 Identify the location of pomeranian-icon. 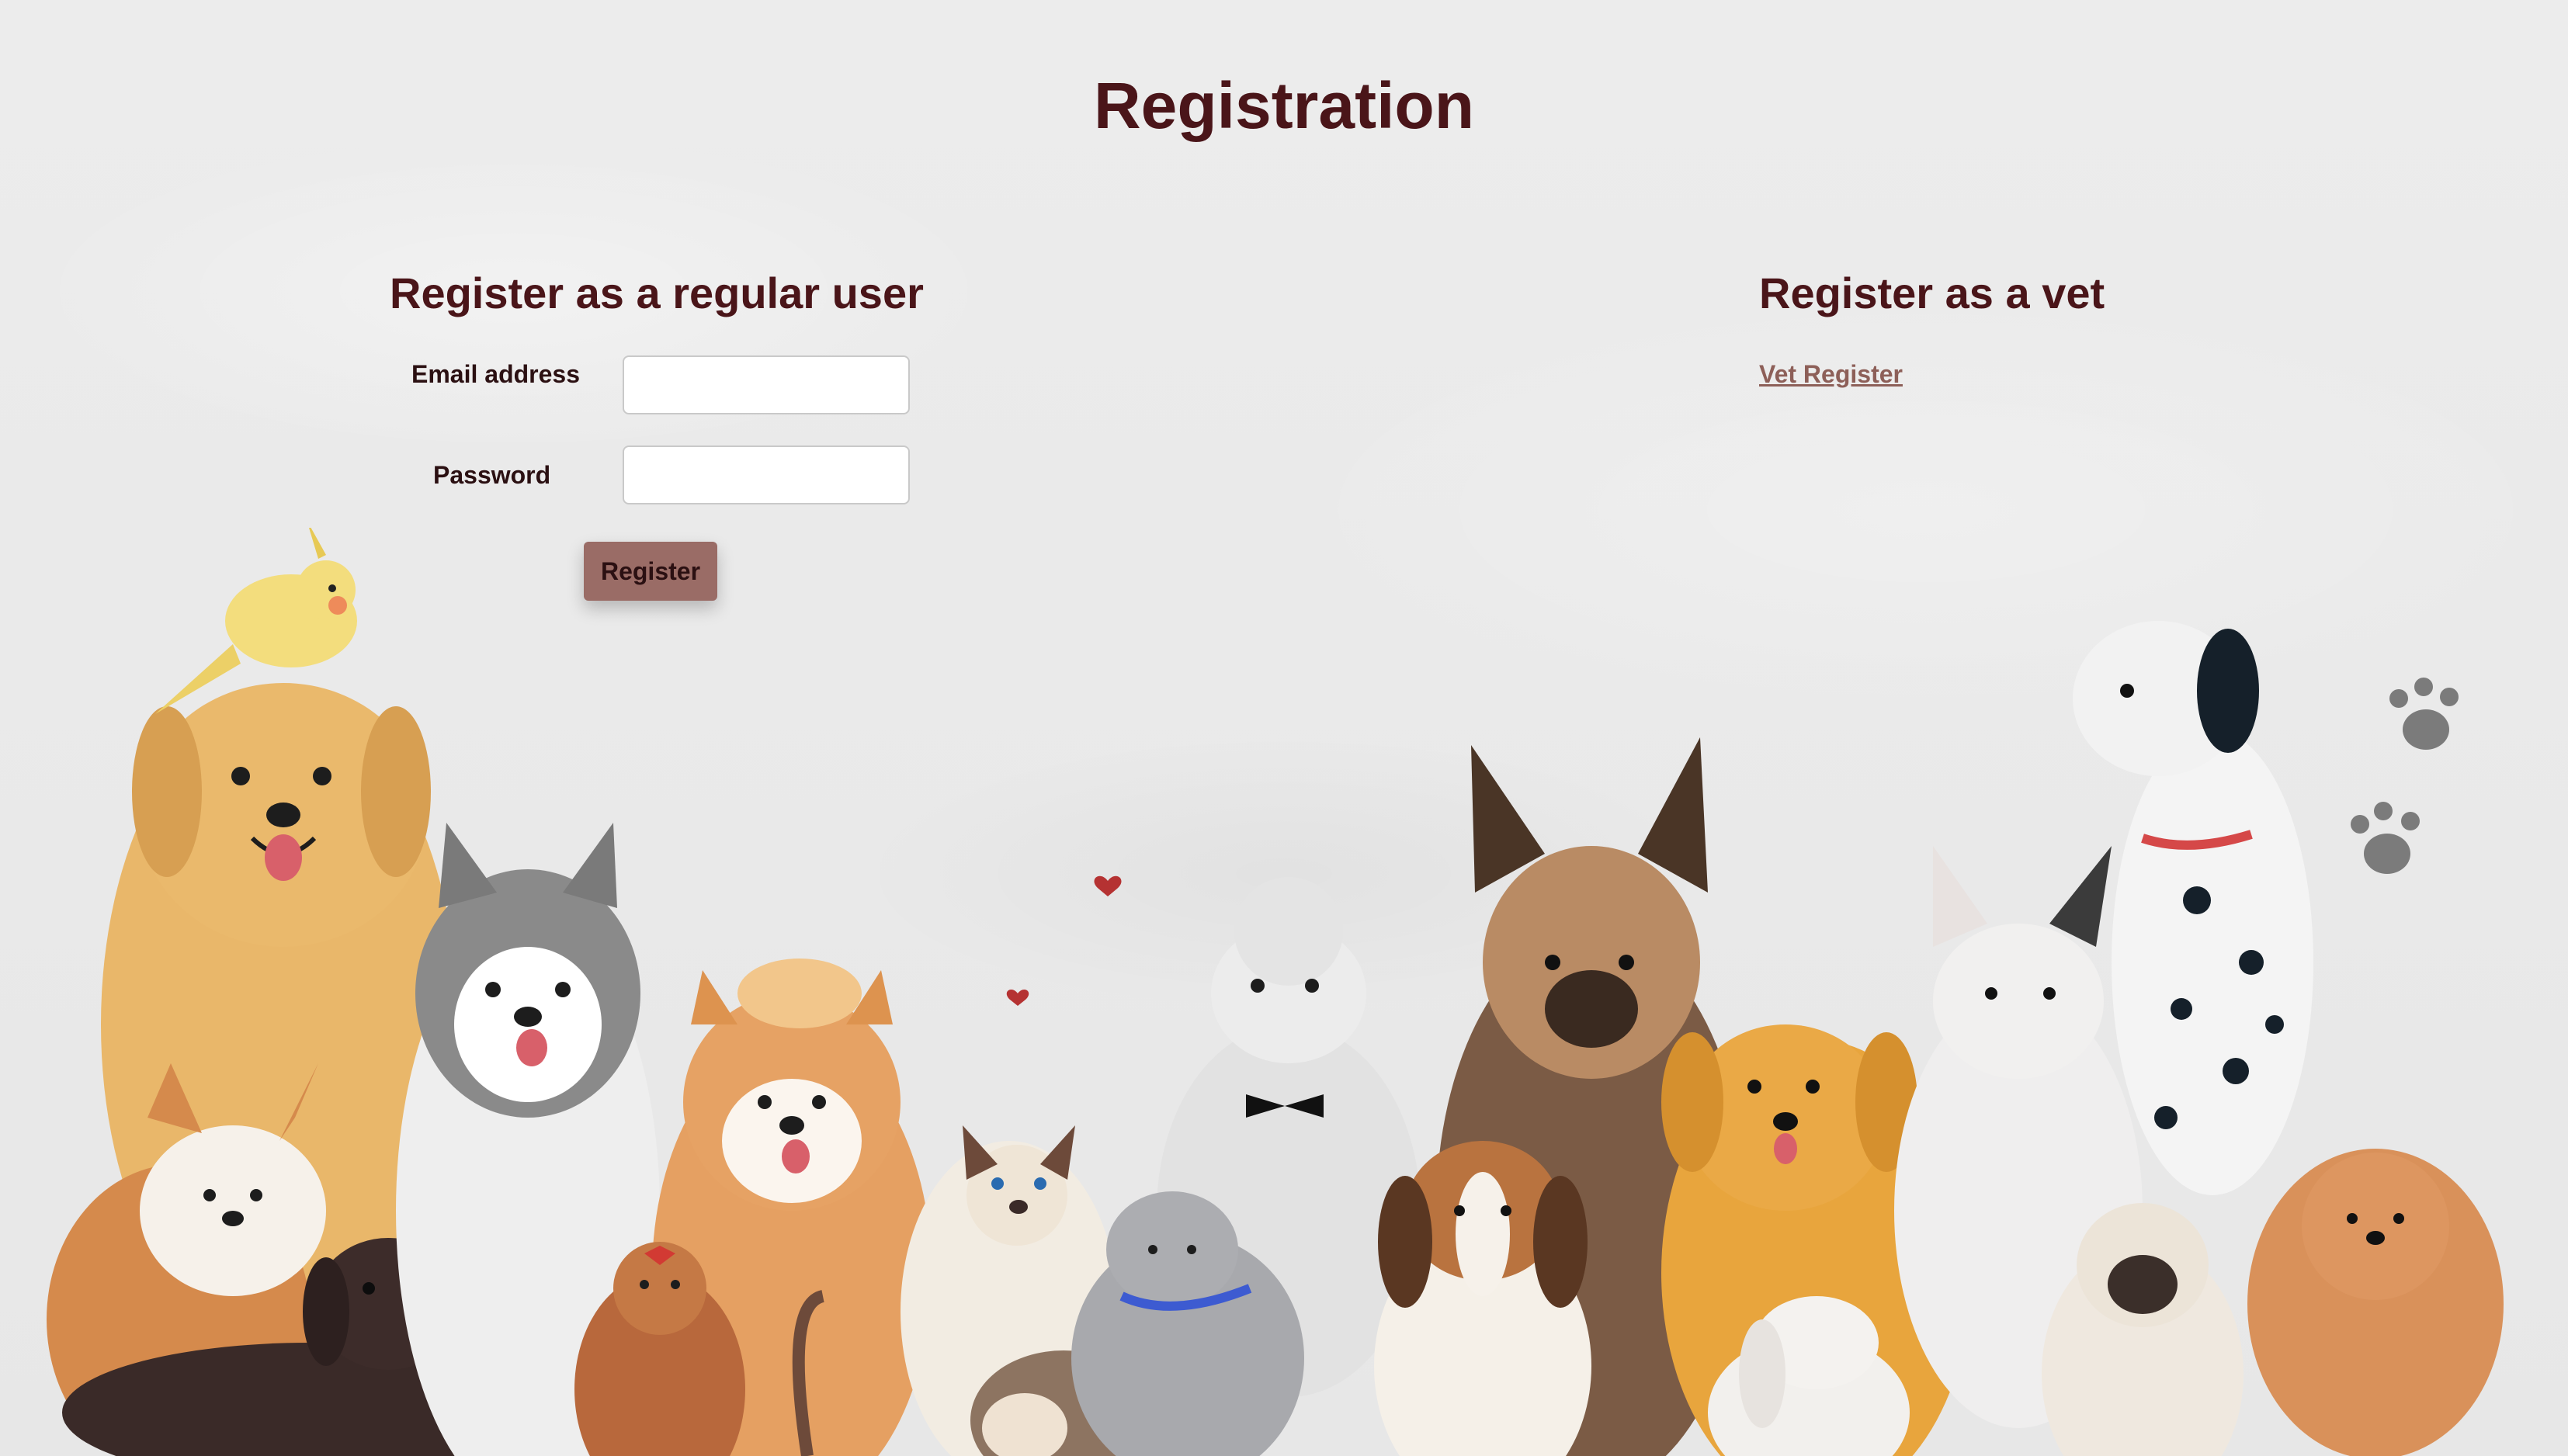
(2375, 1303).